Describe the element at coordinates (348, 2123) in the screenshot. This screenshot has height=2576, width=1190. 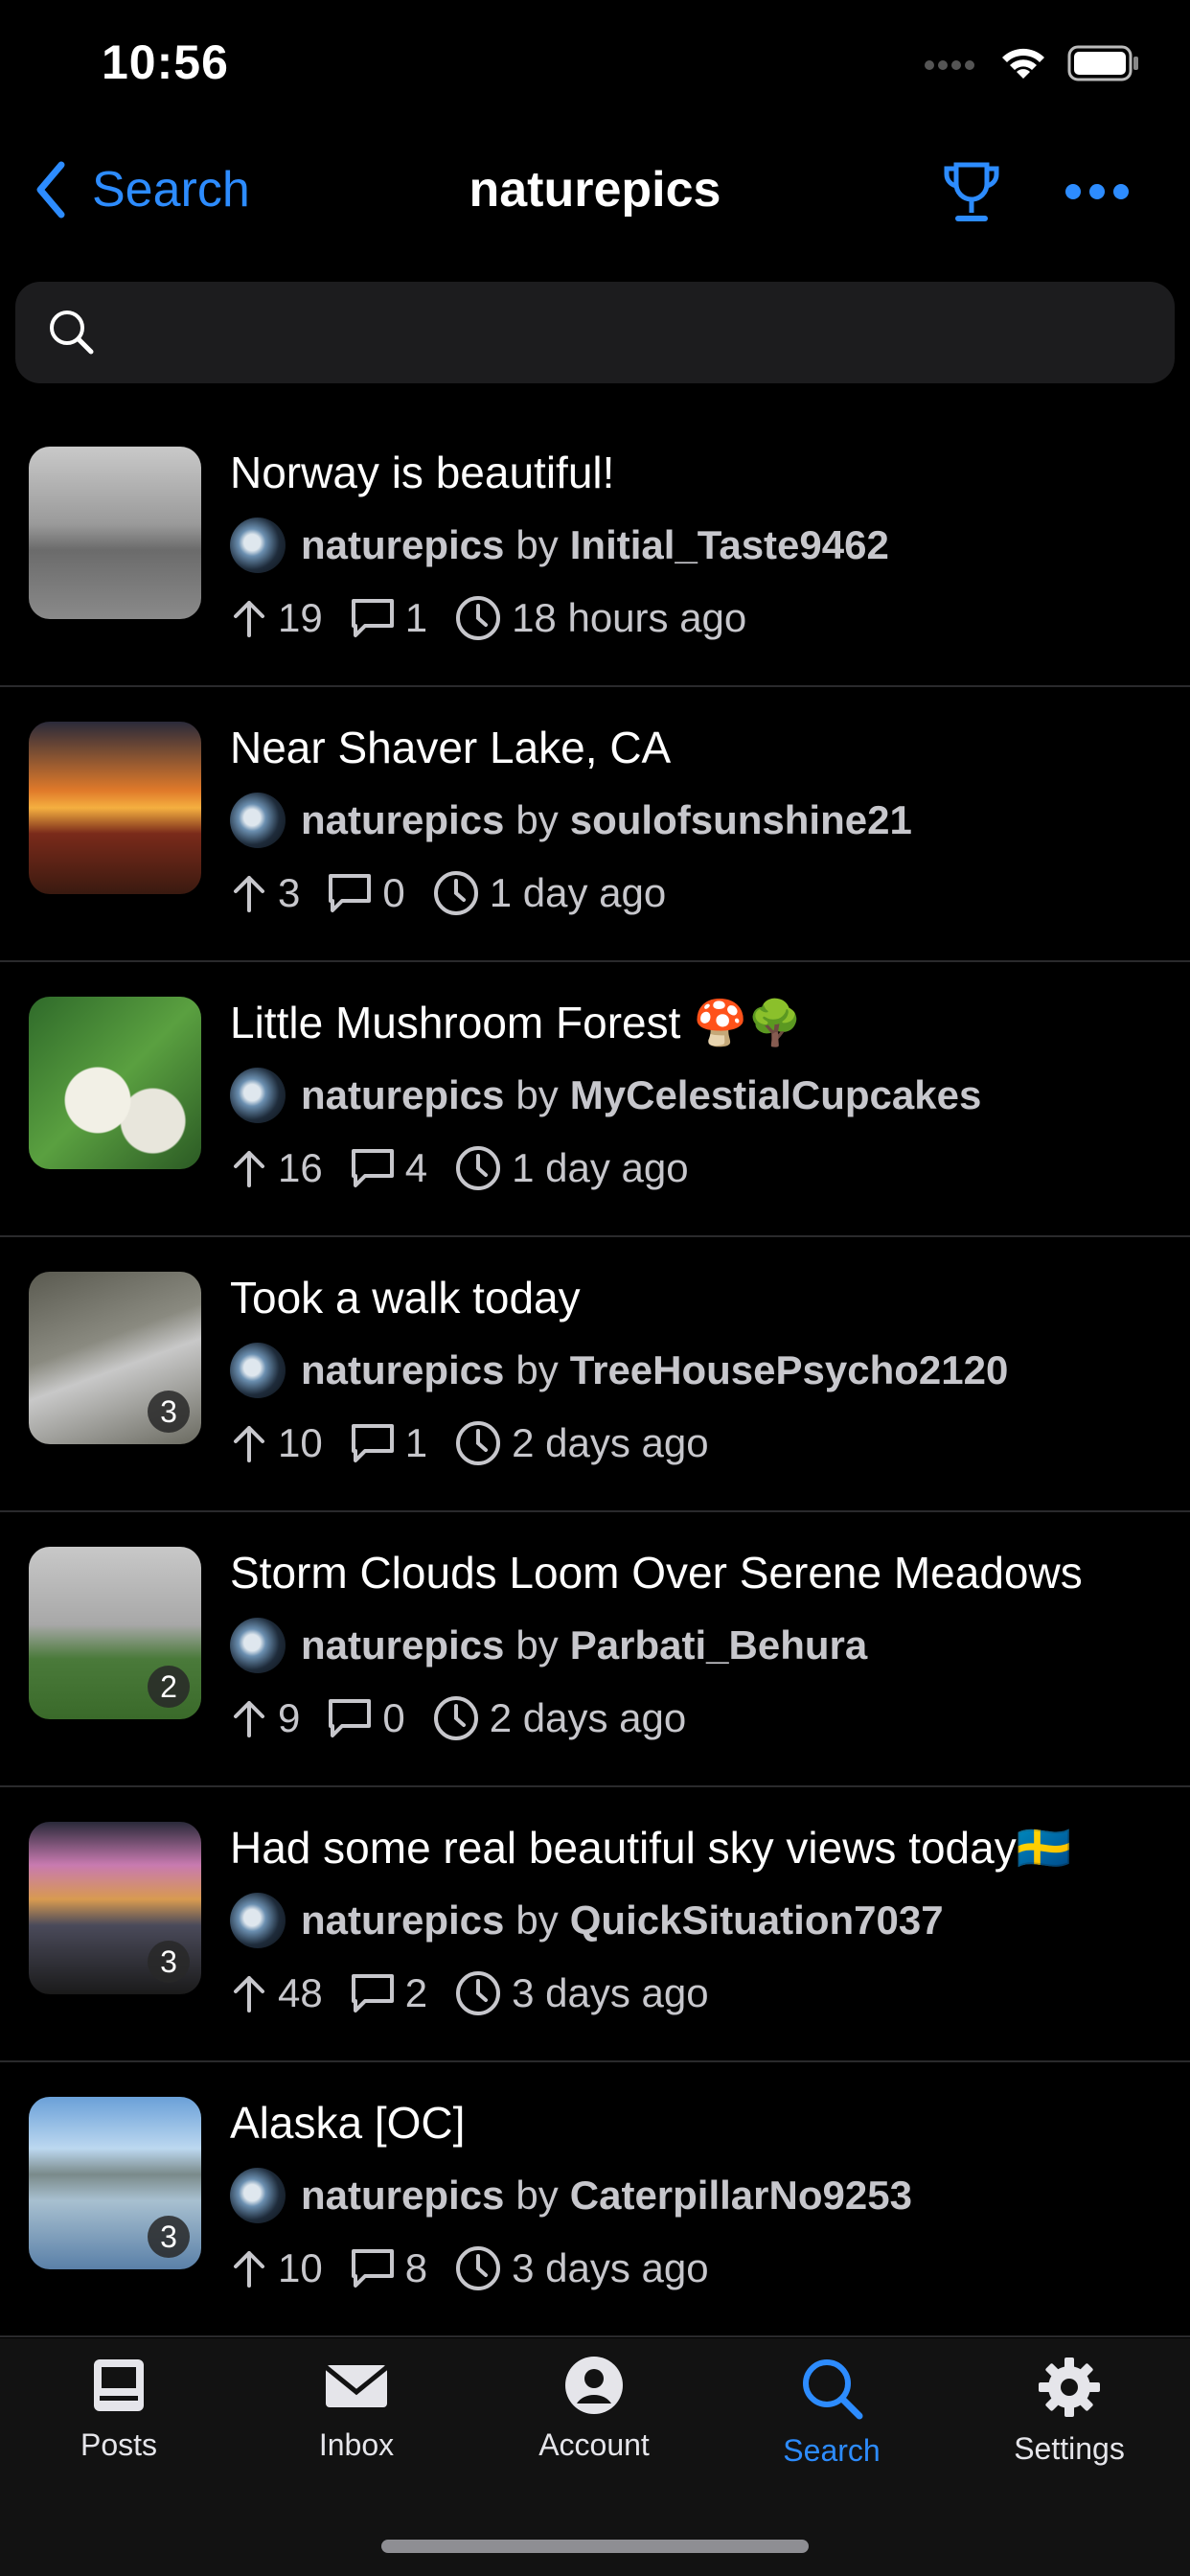
I see `post-title: Alaska [OC]` at that location.